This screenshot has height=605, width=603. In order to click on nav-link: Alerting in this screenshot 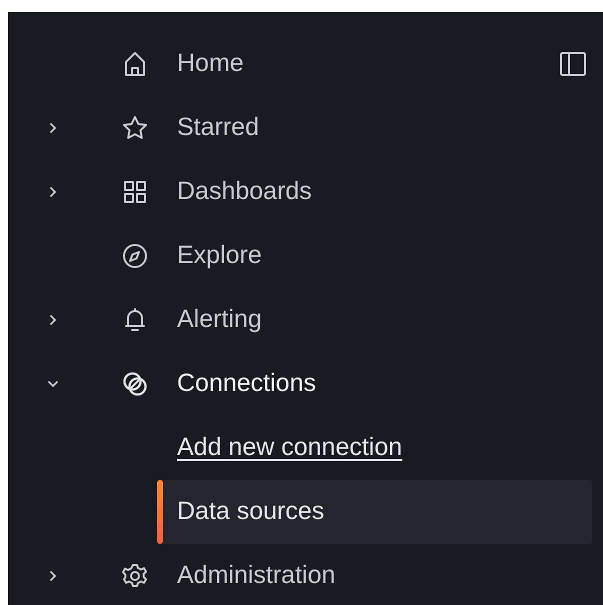, I will do `click(219, 320)`.